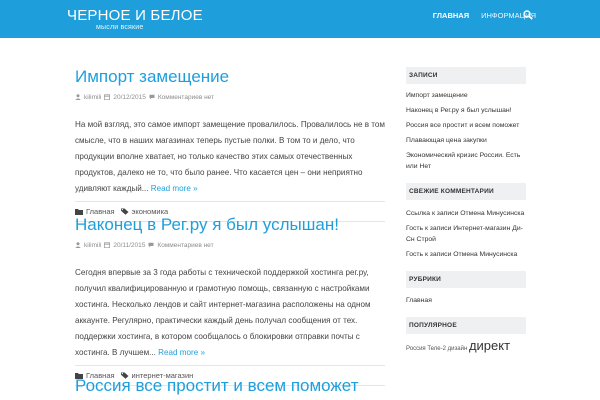 Image resolution: width=600 pixels, height=400 pixels. I want to click on rubrics-list: Главная, so click(466, 300).